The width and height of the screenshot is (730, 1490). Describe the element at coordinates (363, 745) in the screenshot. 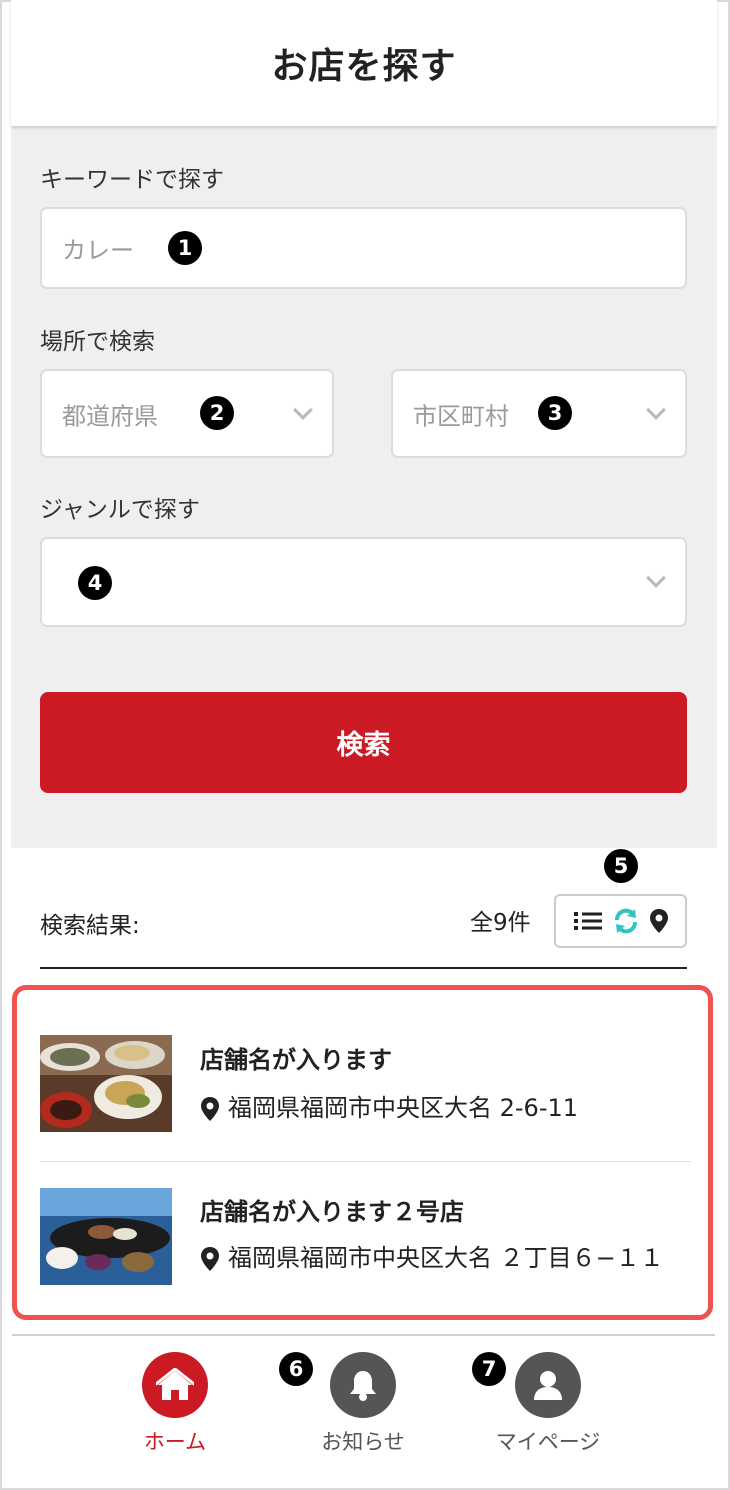

I see `search-button-label: 検索` at that location.